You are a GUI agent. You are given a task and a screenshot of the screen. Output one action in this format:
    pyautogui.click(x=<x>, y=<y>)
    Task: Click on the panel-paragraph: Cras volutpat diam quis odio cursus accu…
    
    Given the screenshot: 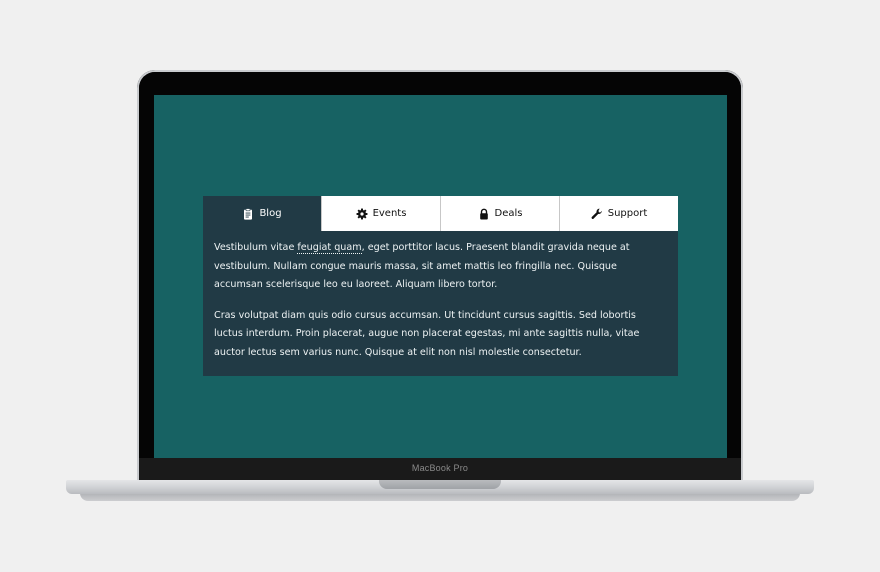 What is the action you would take?
    pyautogui.click(x=427, y=333)
    